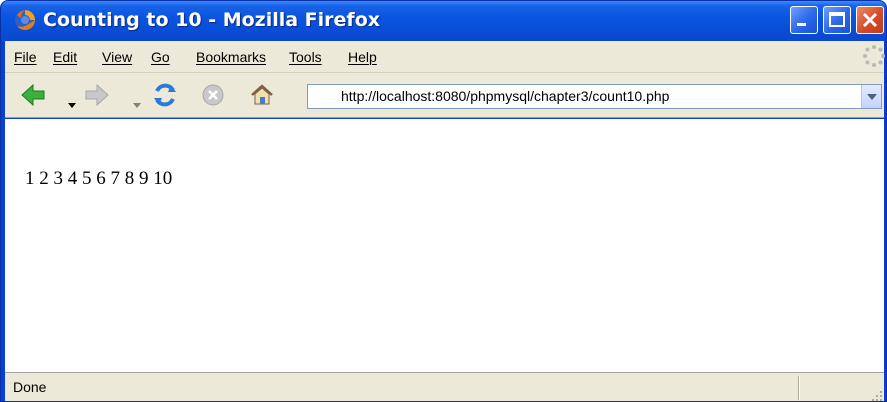 This screenshot has height=402, width=887. I want to click on forward-dropdown-icon, so click(137, 100).